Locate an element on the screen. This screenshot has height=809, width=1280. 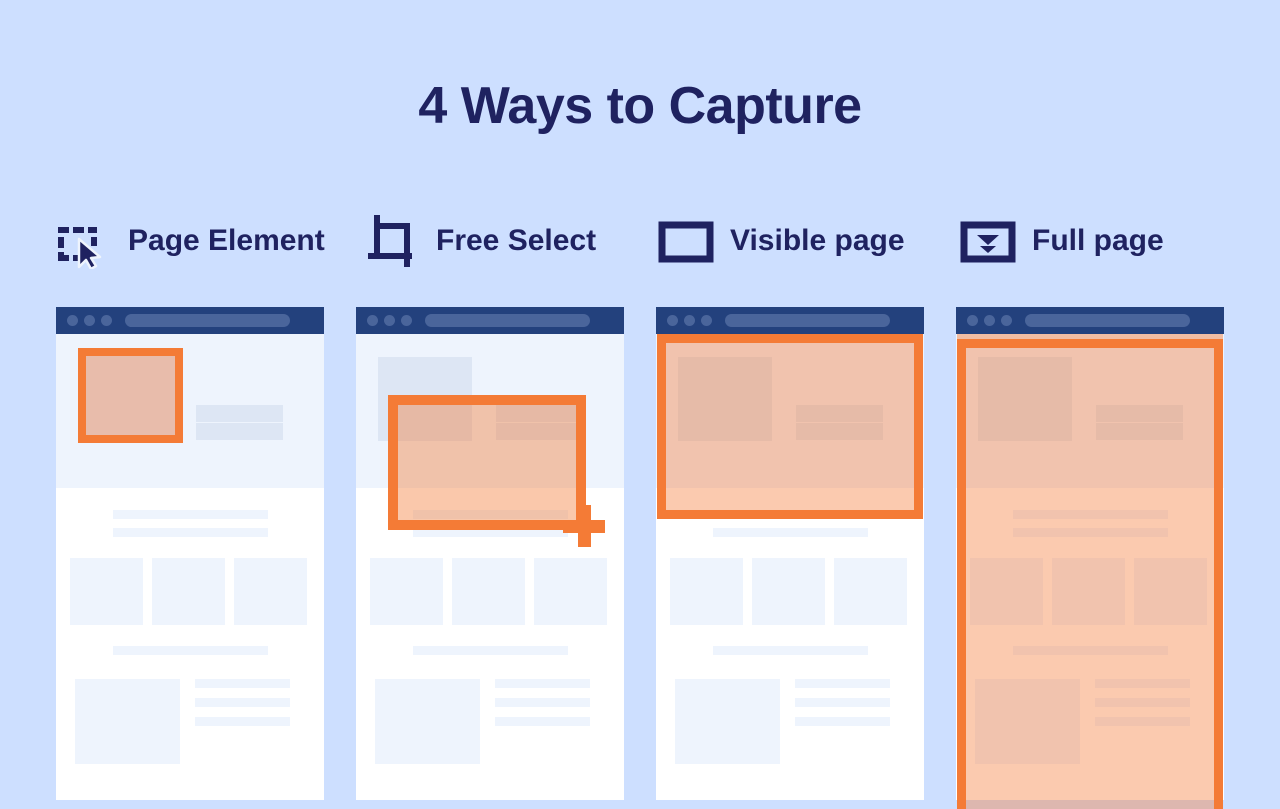
legend-item-page-element: Page Element is located at coordinates (190, 241).